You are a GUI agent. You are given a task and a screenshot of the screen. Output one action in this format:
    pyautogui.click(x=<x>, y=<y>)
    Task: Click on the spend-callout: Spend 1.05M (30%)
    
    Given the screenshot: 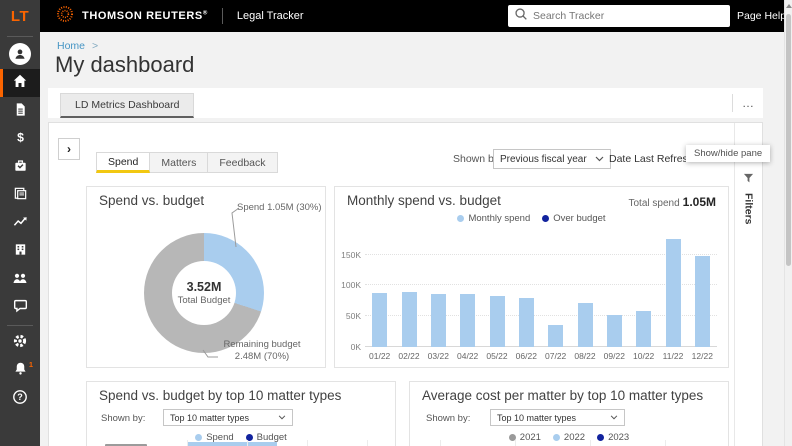 What is the action you would take?
    pyautogui.click(x=279, y=207)
    